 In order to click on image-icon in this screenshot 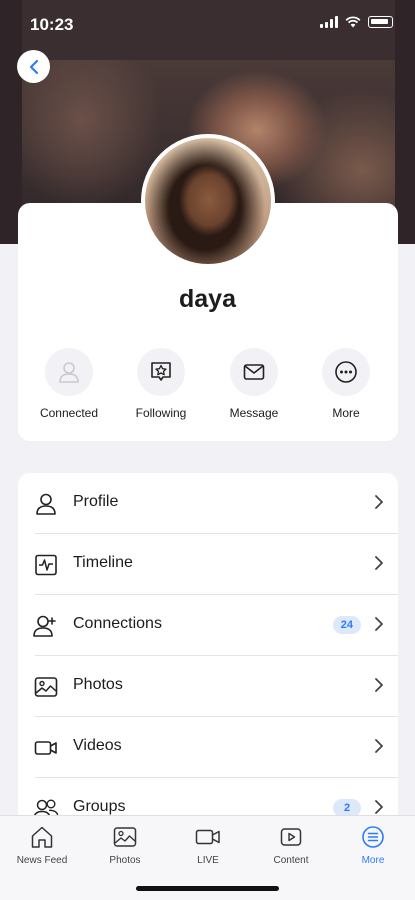, I will do `click(46, 687)`.